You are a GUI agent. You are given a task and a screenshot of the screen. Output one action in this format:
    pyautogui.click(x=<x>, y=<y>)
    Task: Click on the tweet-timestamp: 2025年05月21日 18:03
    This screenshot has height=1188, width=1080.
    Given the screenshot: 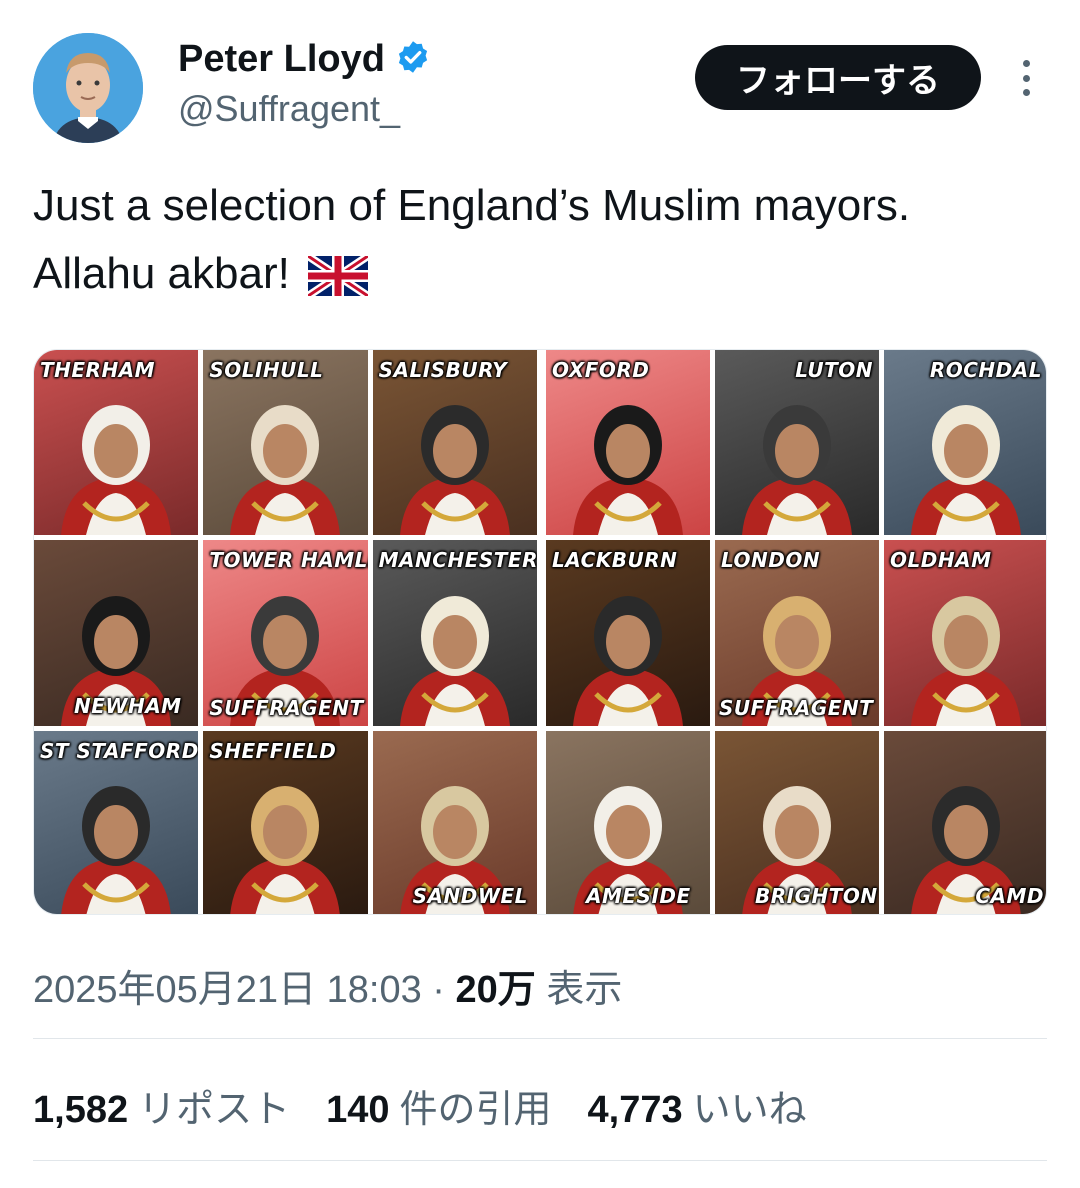 What is the action you would take?
    pyautogui.click(x=227, y=990)
    